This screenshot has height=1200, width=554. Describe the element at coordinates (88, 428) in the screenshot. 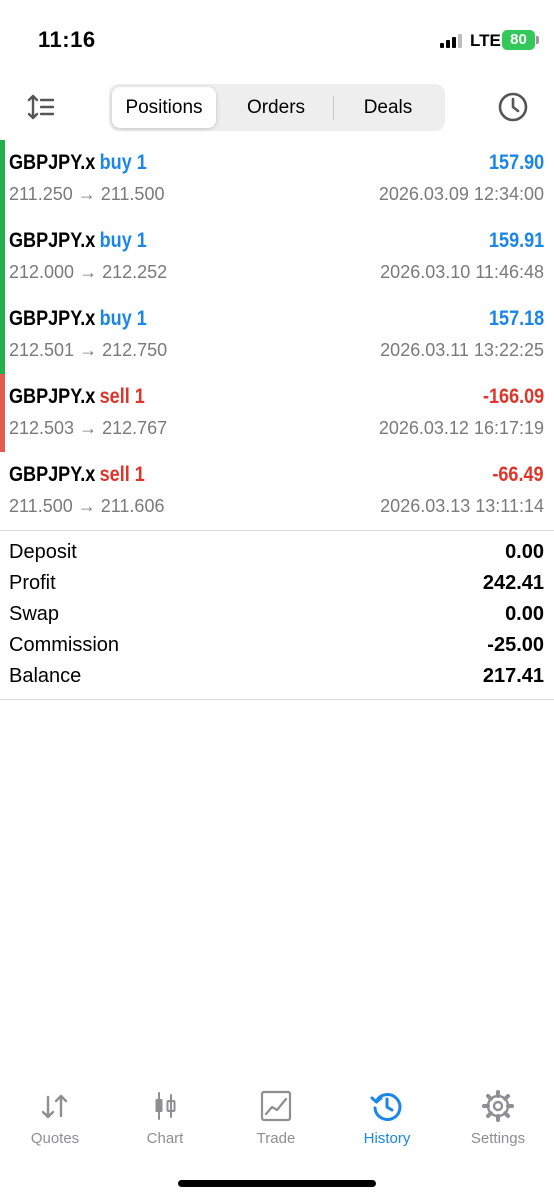

I see `trade-prices: 212.503 → 212.767` at that location.